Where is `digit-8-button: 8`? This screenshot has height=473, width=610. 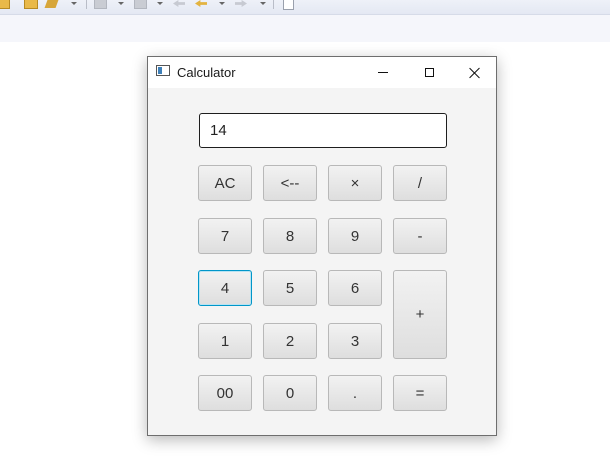 digit-8-button: 8 is located at coordinates (290, 236).